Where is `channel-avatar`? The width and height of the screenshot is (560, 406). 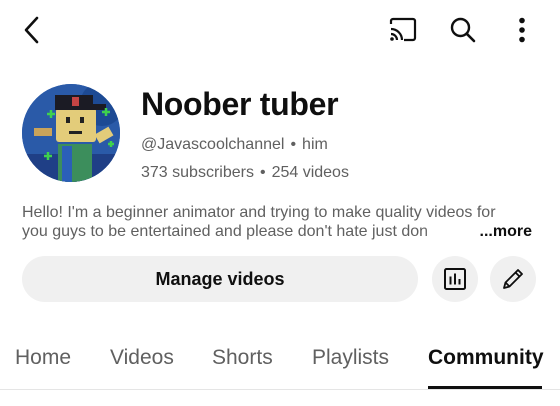
channel-avatar is located at coordinates (71, 133).